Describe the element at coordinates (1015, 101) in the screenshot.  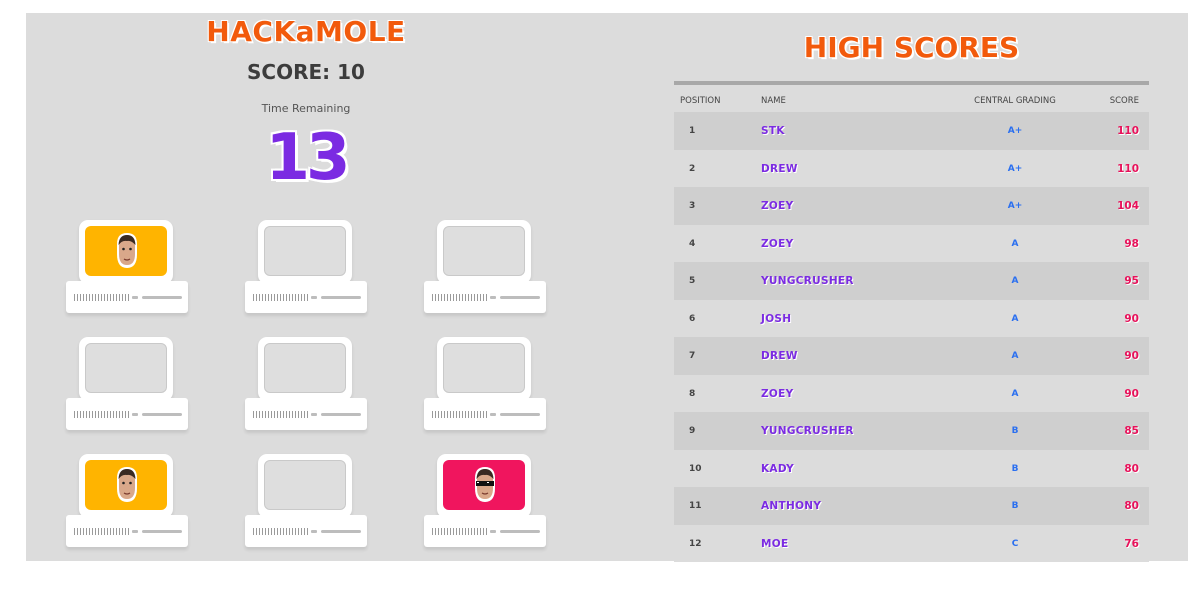
I see `header-central-grading: CENTRAL GRADING` at that location.